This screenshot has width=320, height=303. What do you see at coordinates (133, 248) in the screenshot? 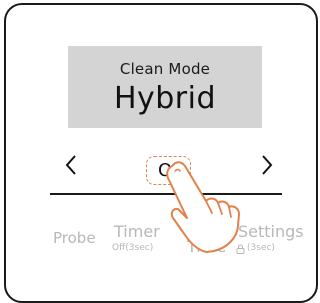
I see `timer-sub-label: Off(3sec)` at bounding box center [133, 248].